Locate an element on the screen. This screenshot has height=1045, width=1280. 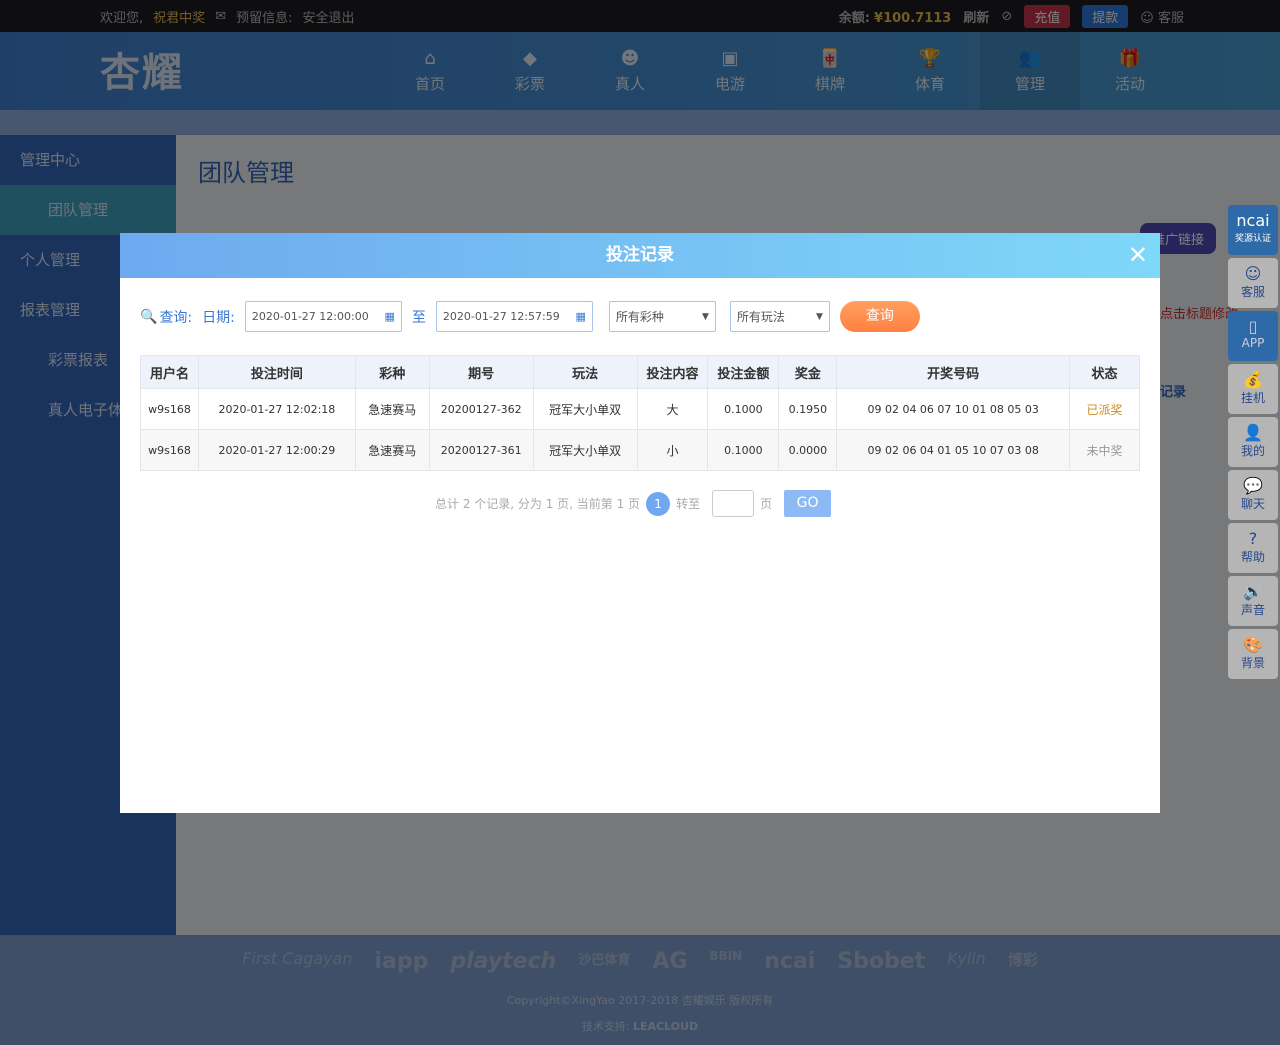
table-cell: 20200127-362 is located at coordinates (481, 409).